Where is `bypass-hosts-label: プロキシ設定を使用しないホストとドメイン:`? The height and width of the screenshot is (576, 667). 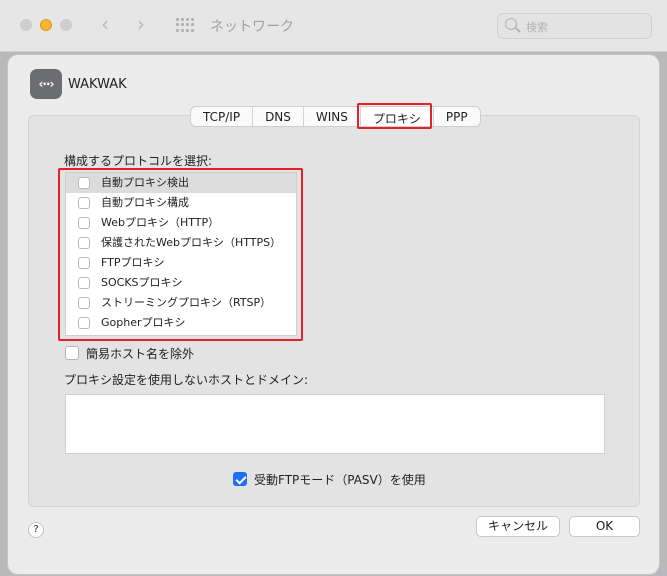
bypass-hosts-label: プロキシ設定を使用しないホストとドメイン: is located at coordinates (186, 380).